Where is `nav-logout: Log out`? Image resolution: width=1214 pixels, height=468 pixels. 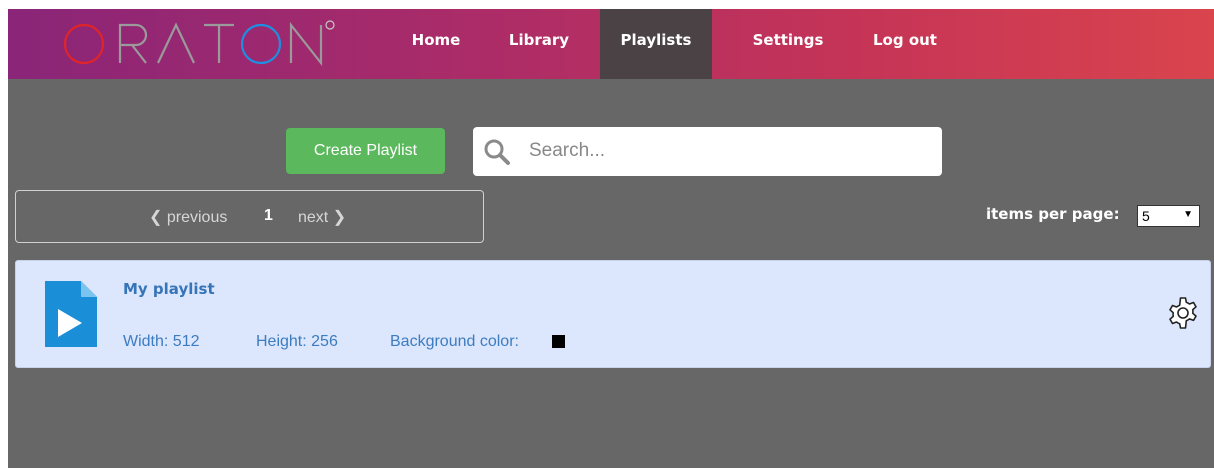 nav-logout: Log out is located at coordinates (905, 44).